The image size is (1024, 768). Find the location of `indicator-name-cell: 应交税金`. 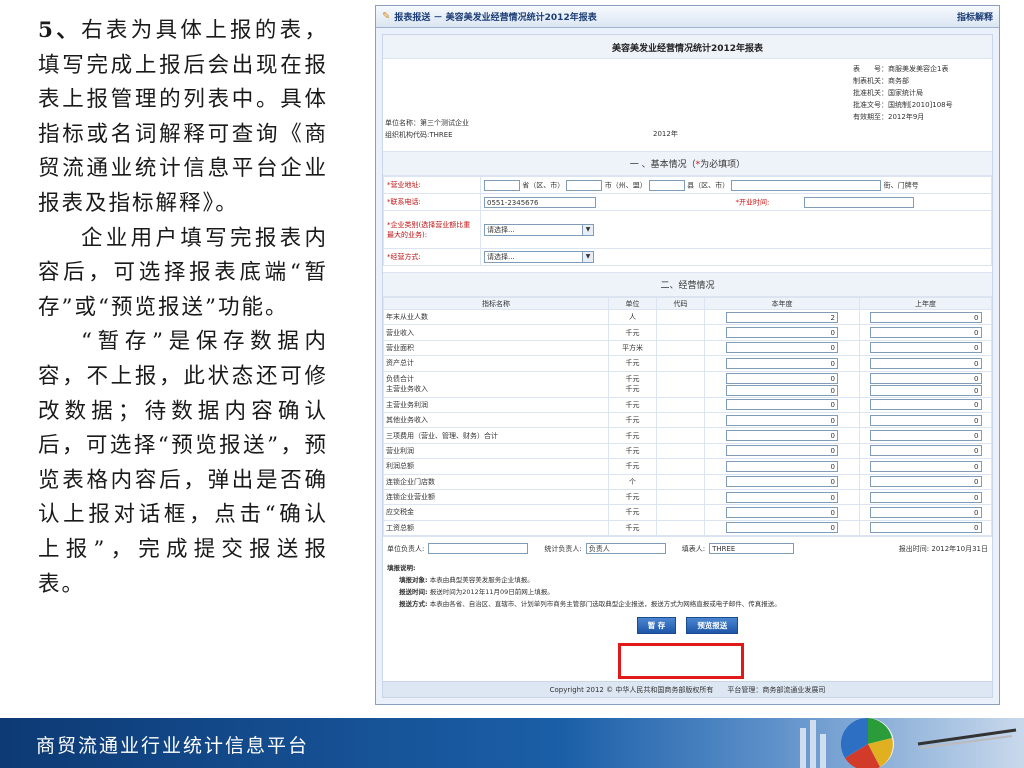

indicator-name-cell: 应交税金 is located at coordinates (496, 512).